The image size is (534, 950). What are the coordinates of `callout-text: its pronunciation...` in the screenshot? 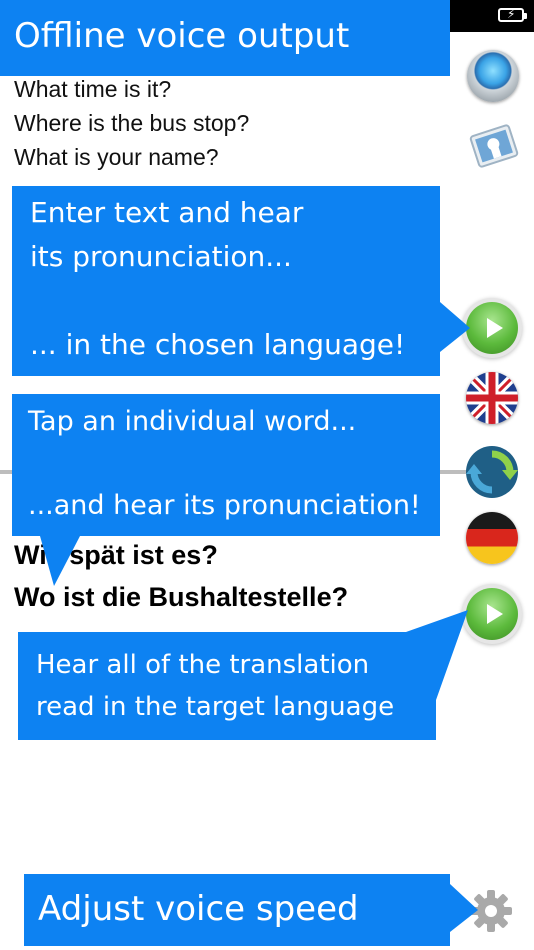 It's located at (161, 256).